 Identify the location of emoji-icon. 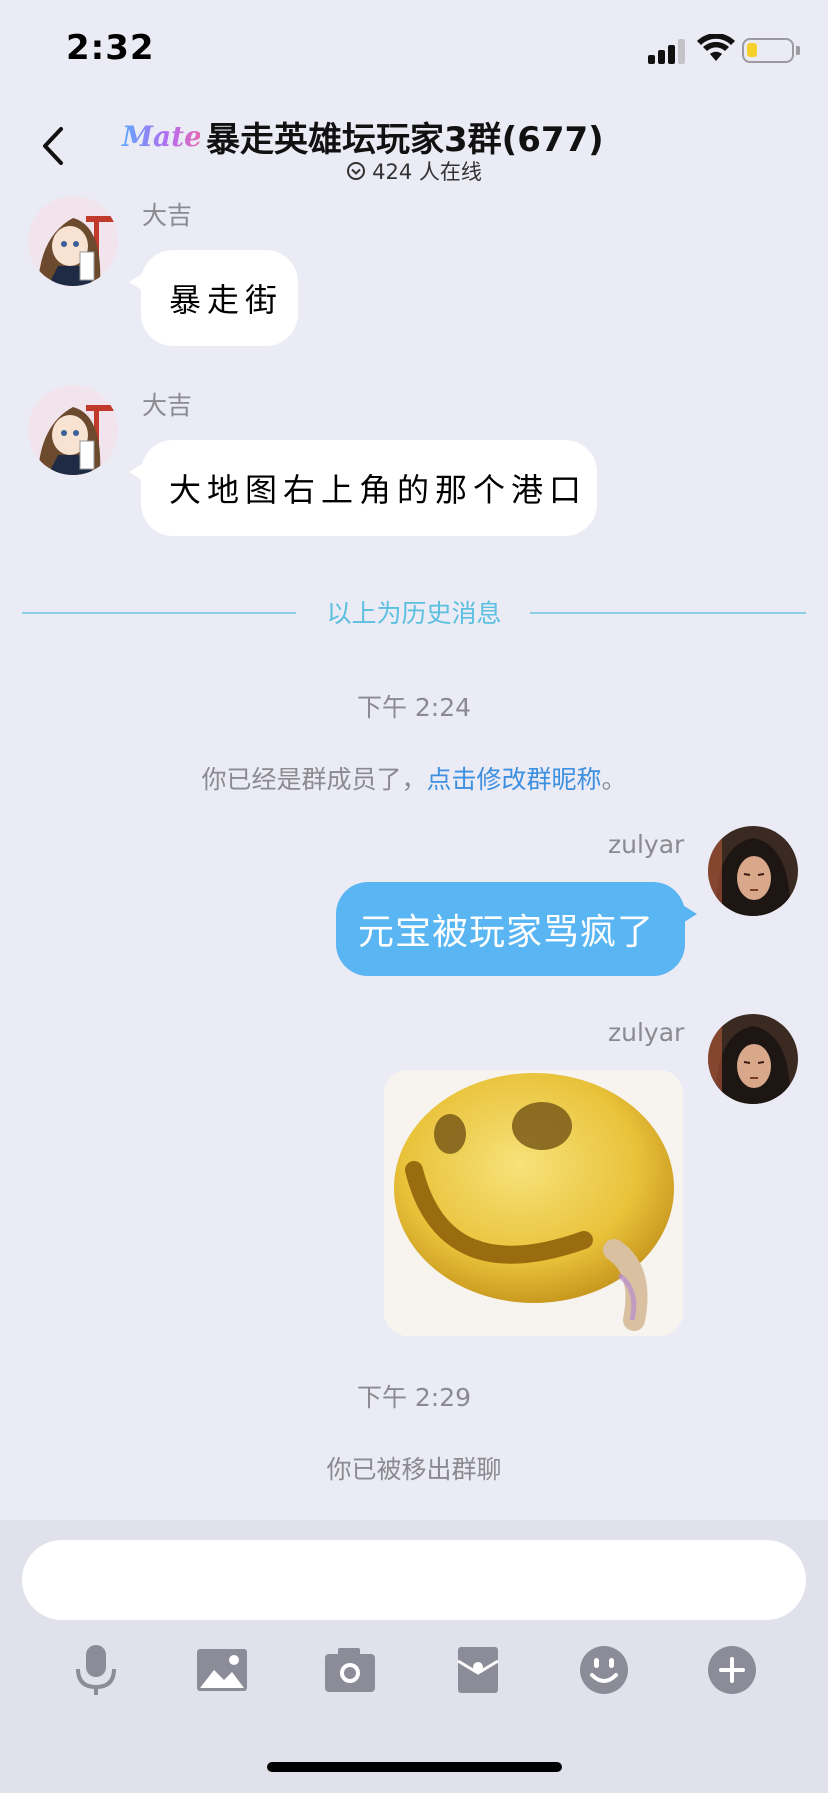
(604, 1670).